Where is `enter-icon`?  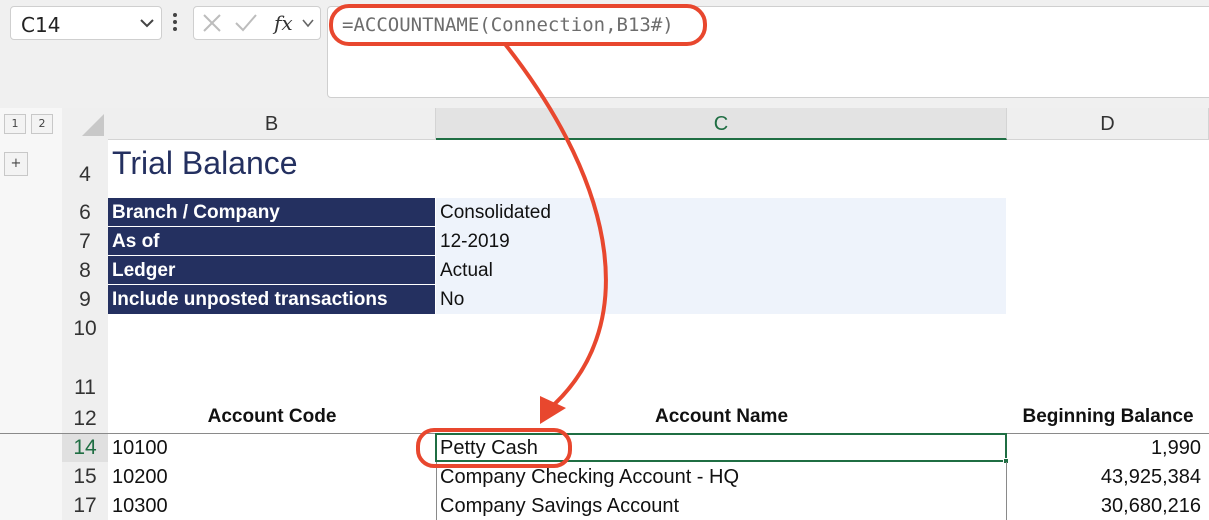
enter-icon is located at coordinates (246, 23).